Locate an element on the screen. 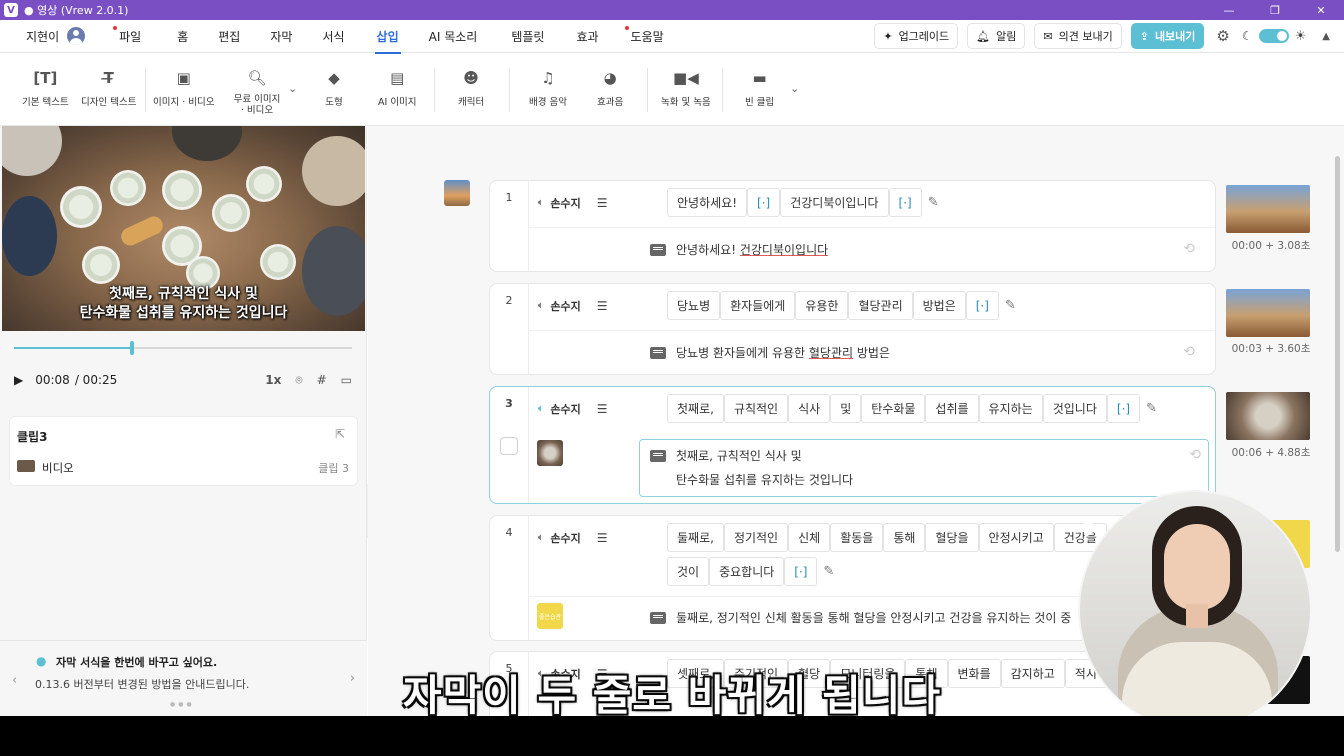 This screenshot has height=756, width=1344. word-chip: 혈당을 is located at coordinates (952, 537).